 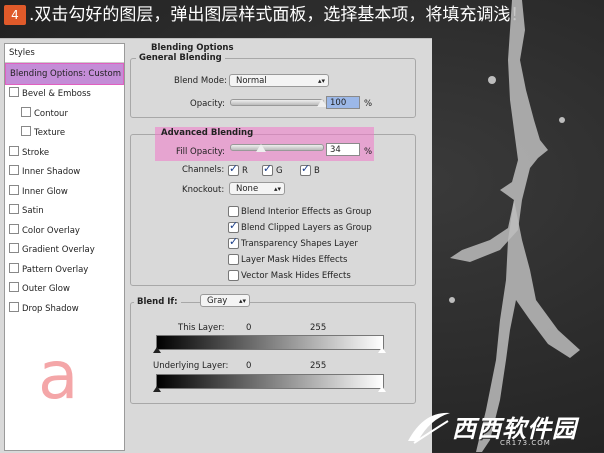 I want to click on fill-opacity-slider-handle, so click(x=261, y=148).